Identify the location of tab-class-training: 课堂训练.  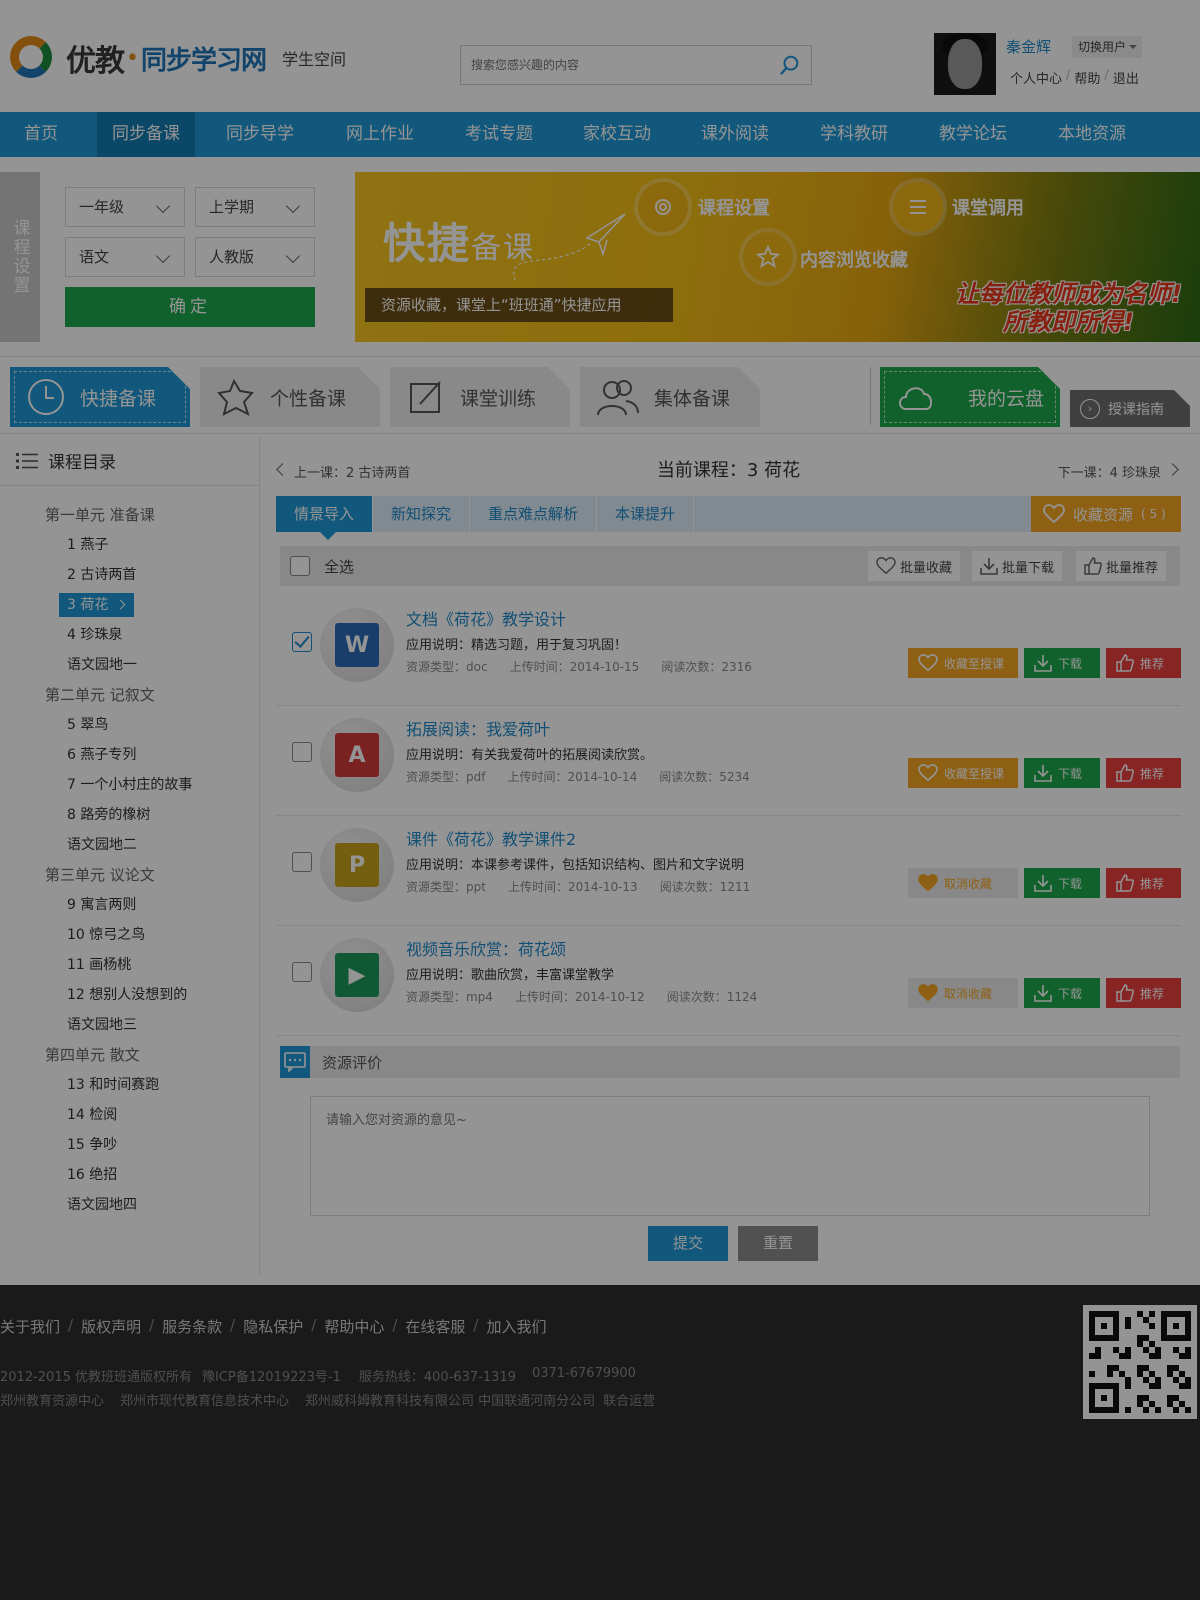
(480, 397).